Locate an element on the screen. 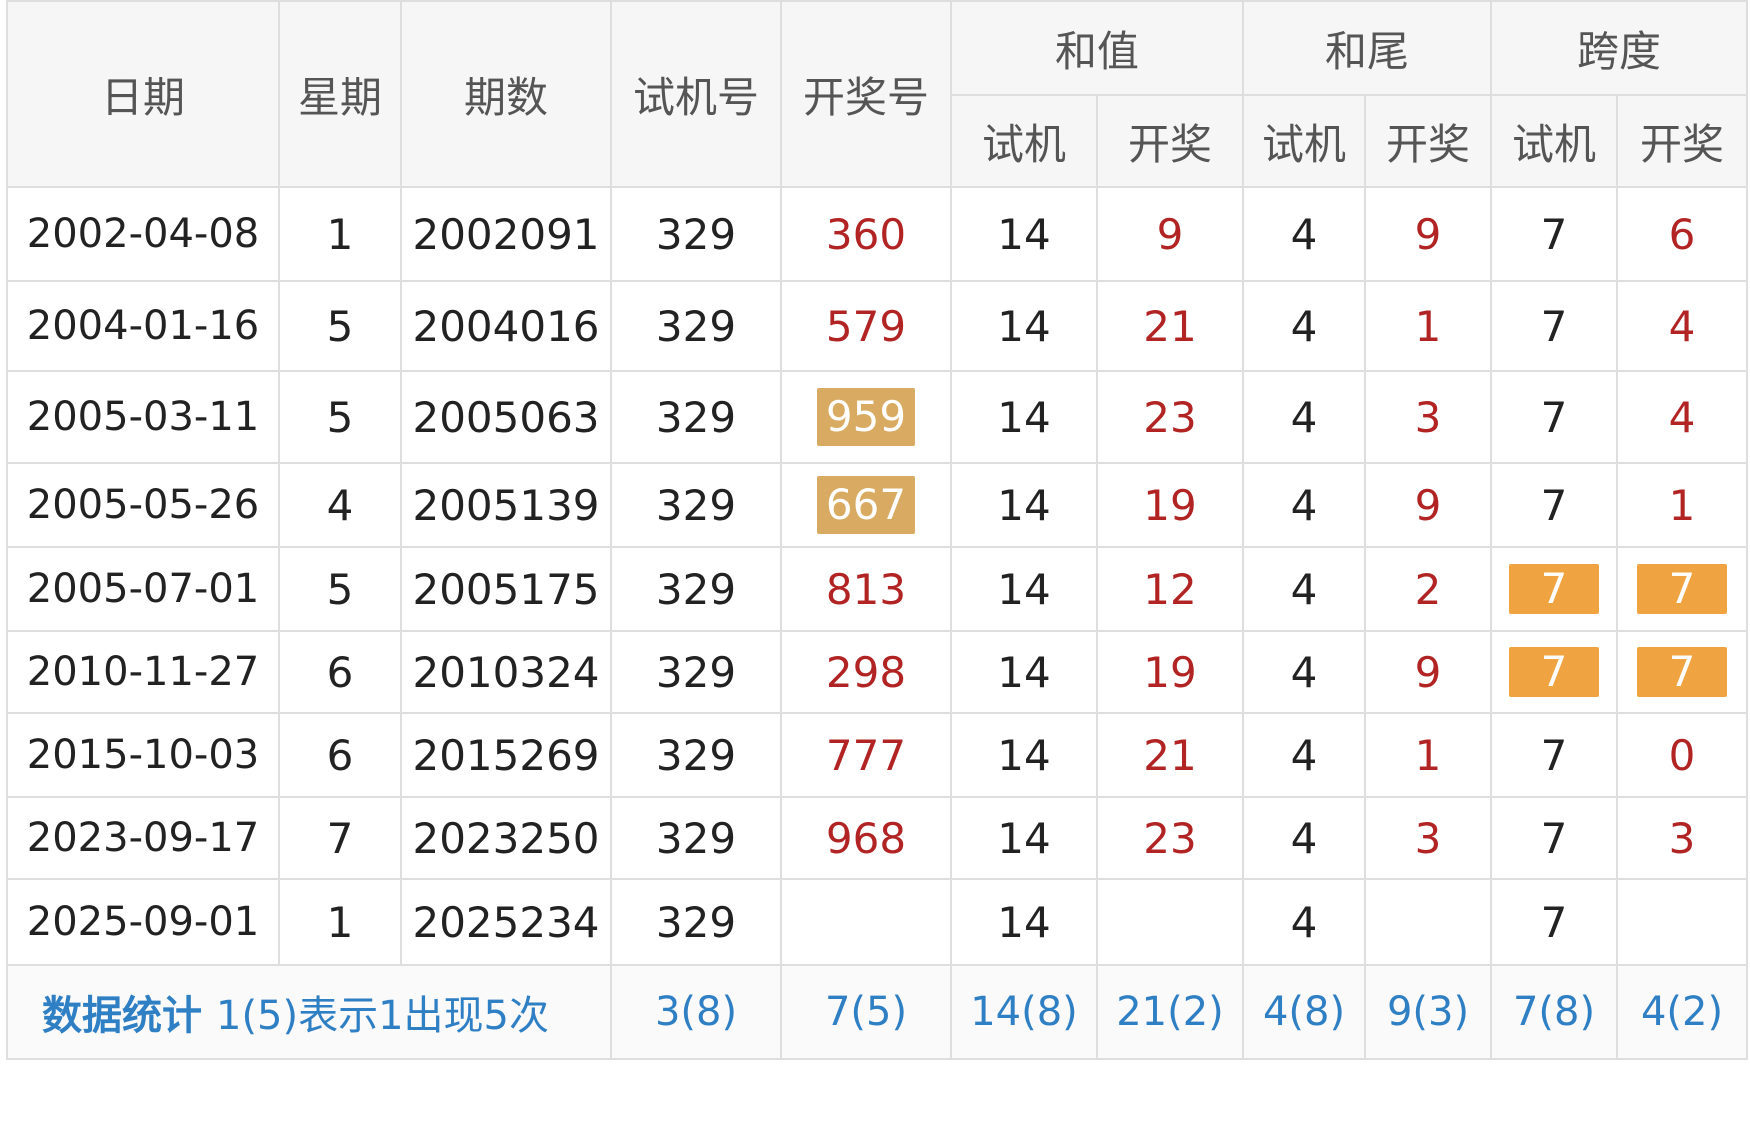 This screenshot has width=1750, height=1146. table-row: 2005-05-26 4 2005139 329 667 14 19 4 9 7 1 is located at coordinates (877, 505).